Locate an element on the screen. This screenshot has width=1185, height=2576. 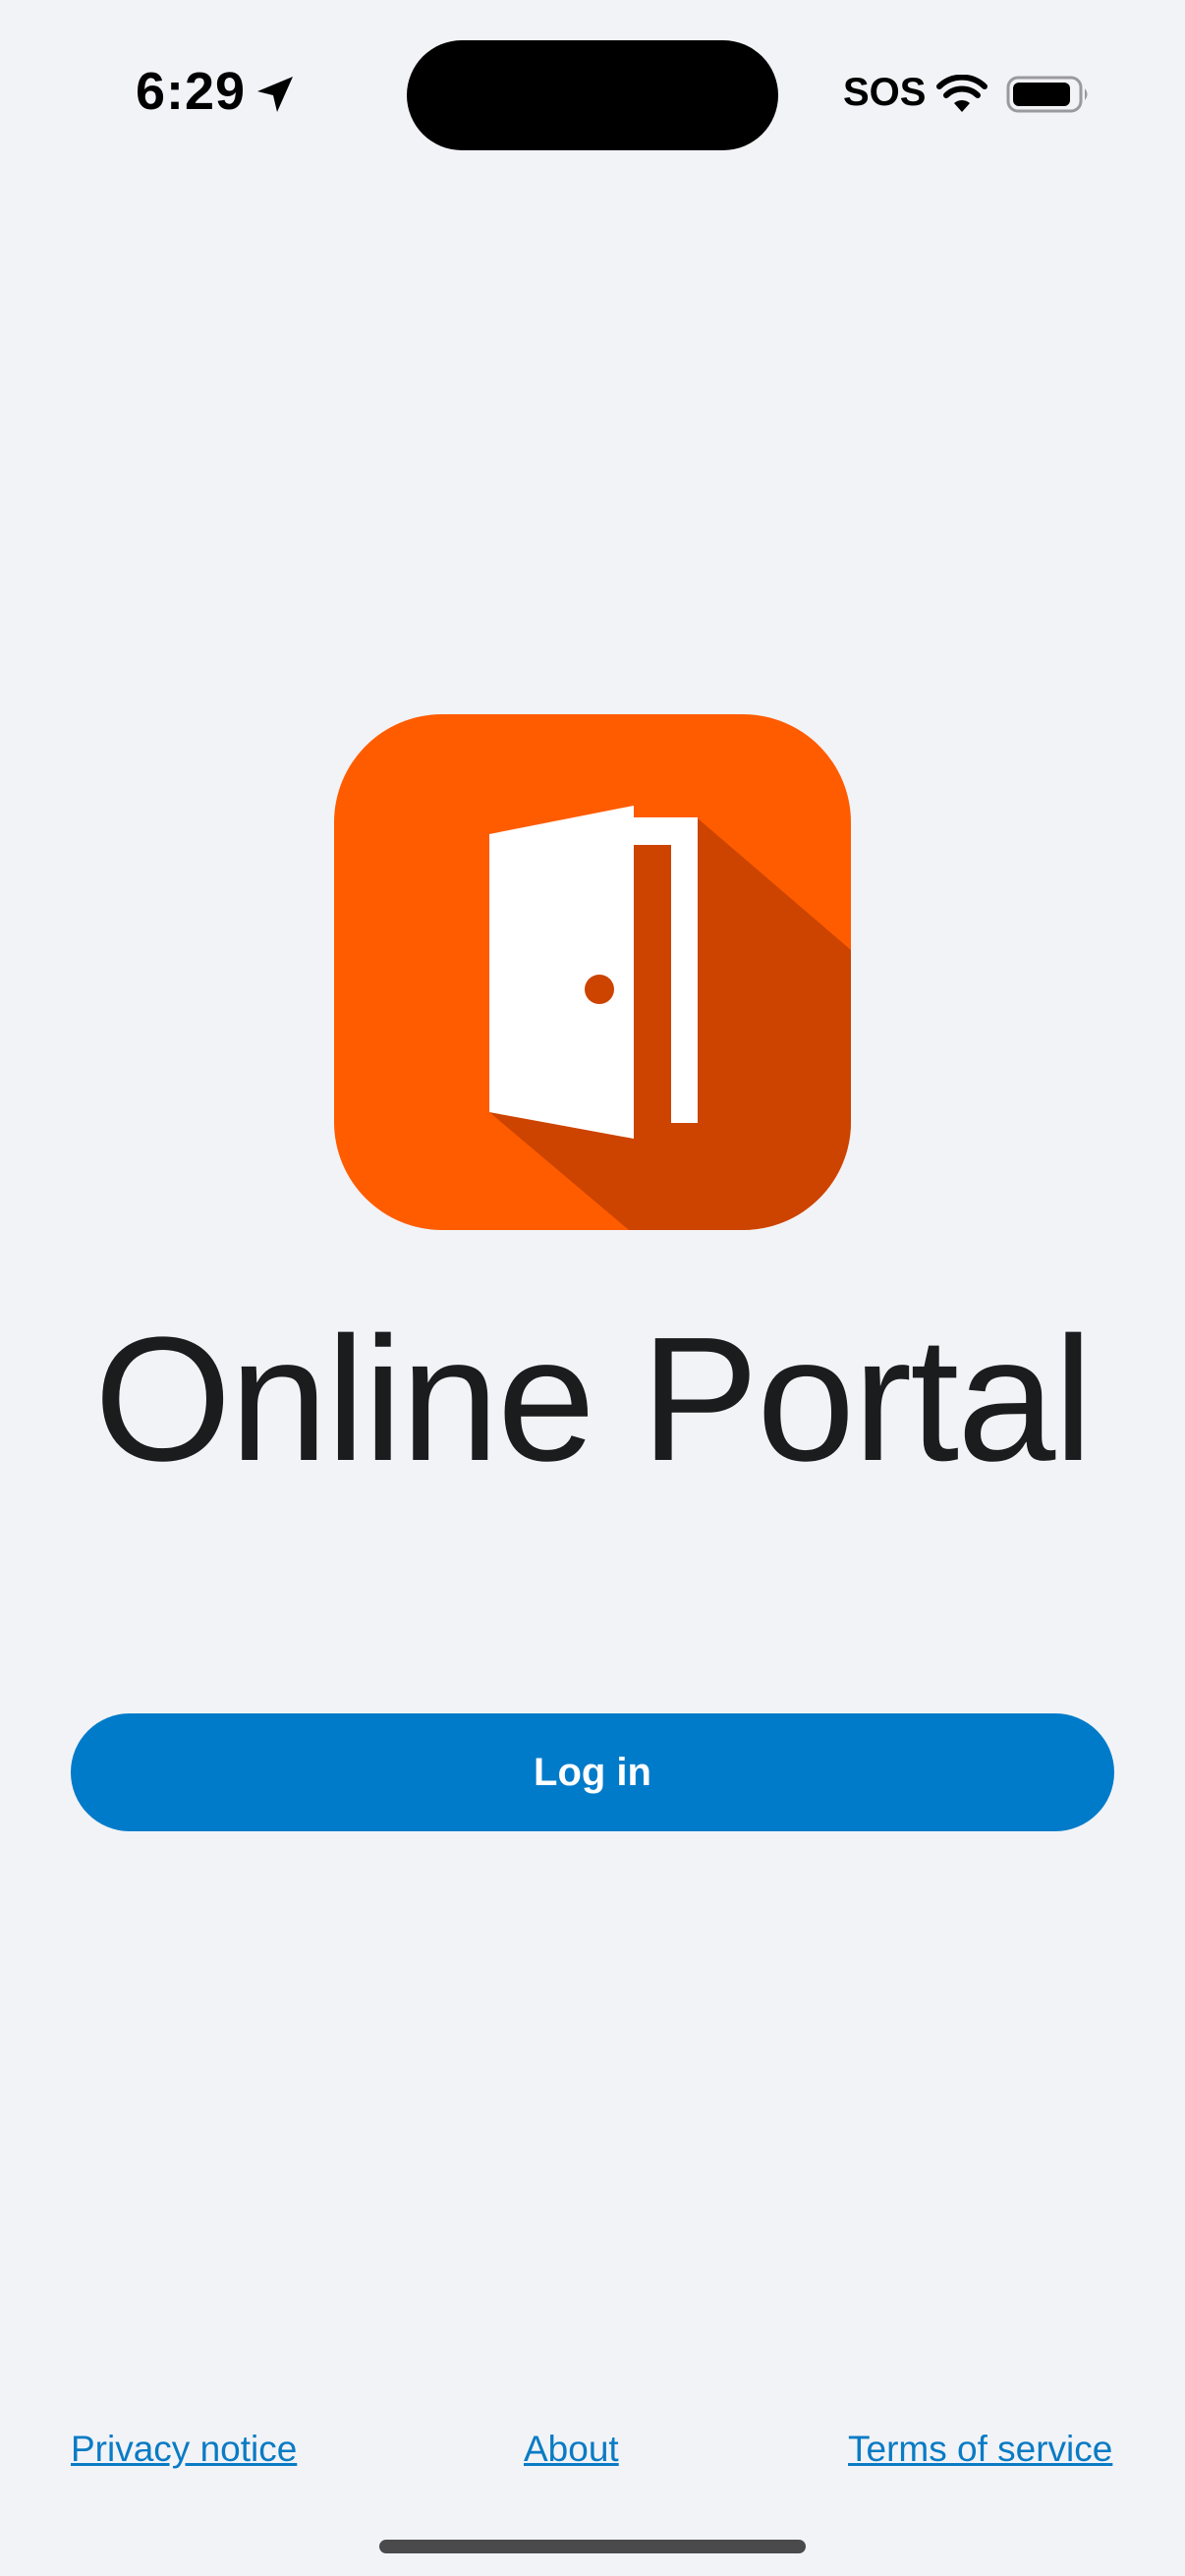
dynamic-island is located at coordinates (592, 95).